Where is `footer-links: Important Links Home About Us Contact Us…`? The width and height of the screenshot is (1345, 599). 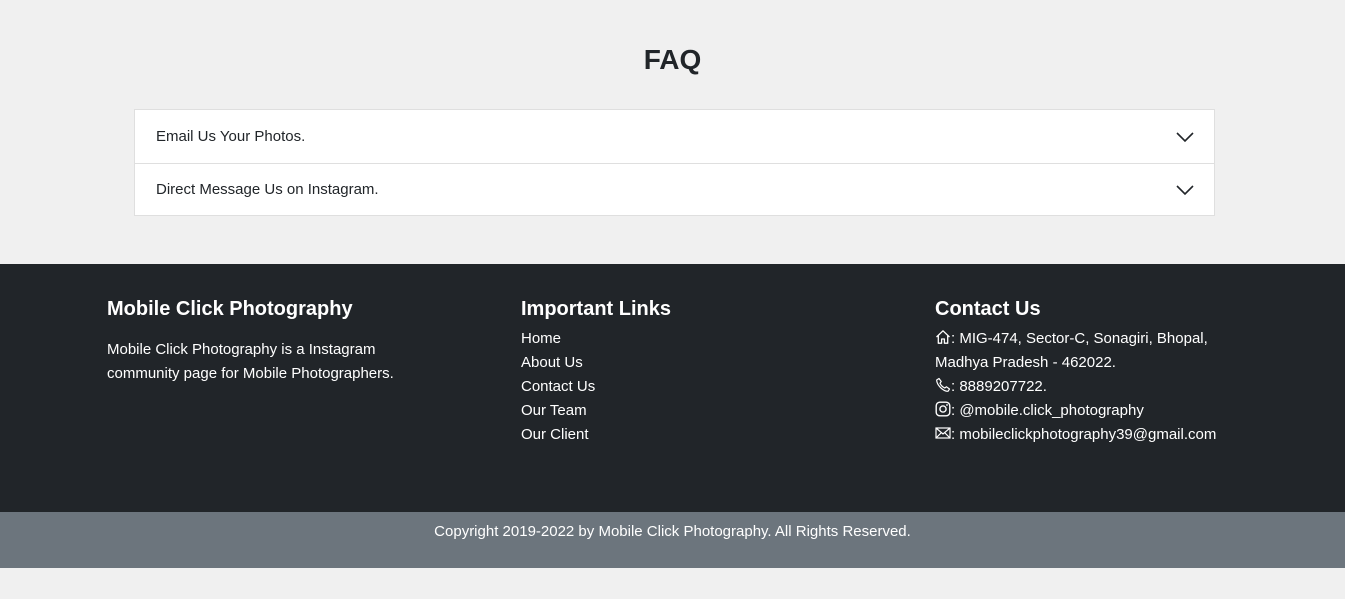 footer-links: Important Links Home About Us Contact Us… is located at coordinates (681, 371).